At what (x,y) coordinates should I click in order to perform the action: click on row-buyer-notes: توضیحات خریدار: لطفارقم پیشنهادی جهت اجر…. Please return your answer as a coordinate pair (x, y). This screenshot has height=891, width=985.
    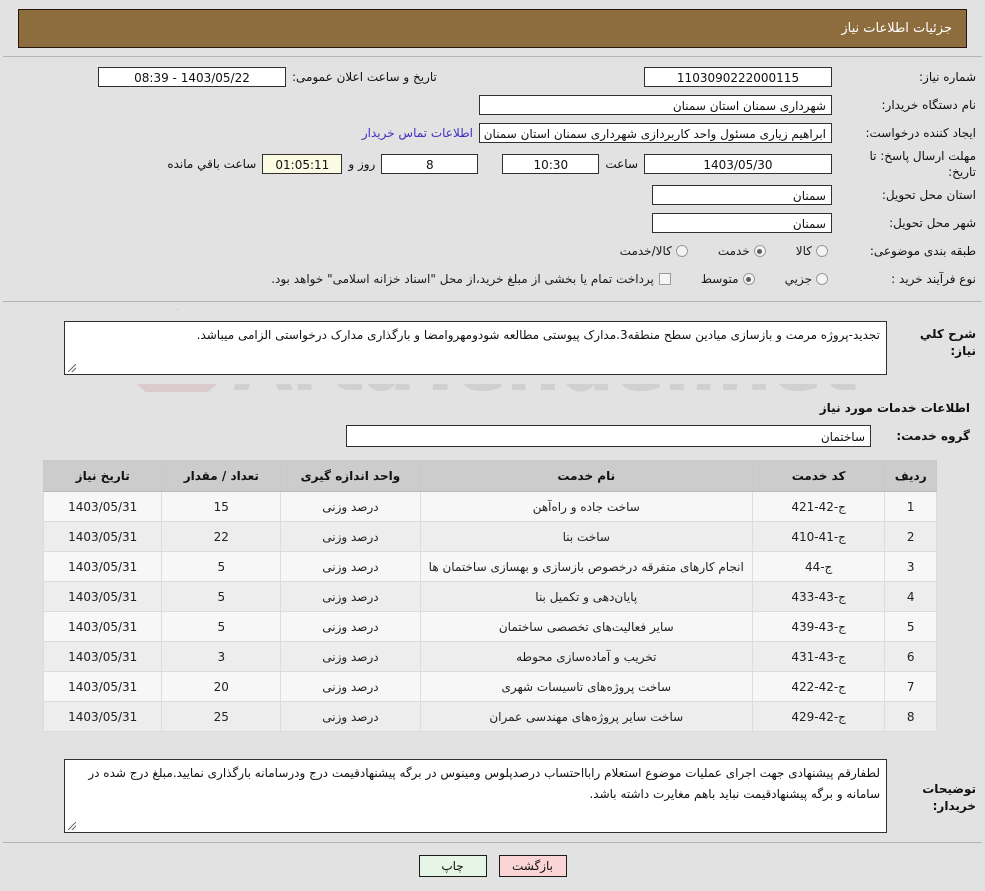
    Looking at the image, I should click on (492, 796).